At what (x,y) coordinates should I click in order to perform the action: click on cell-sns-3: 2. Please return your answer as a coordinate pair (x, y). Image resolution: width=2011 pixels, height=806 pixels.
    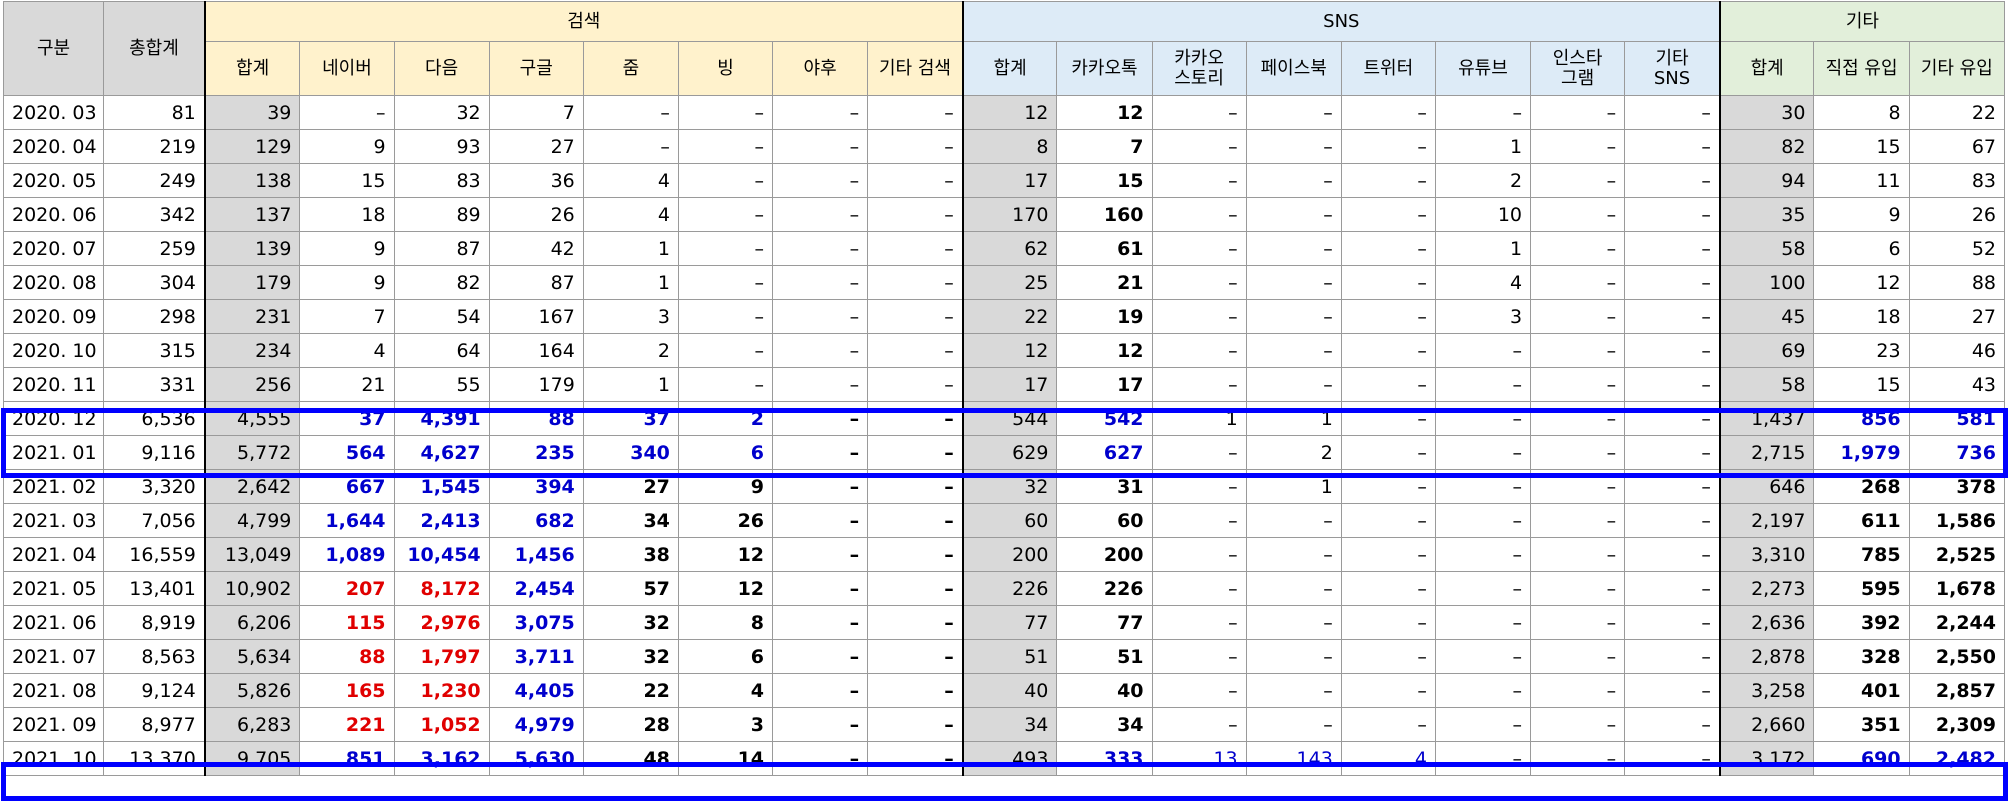
    Looking at the image, I should click on (1293, 452).